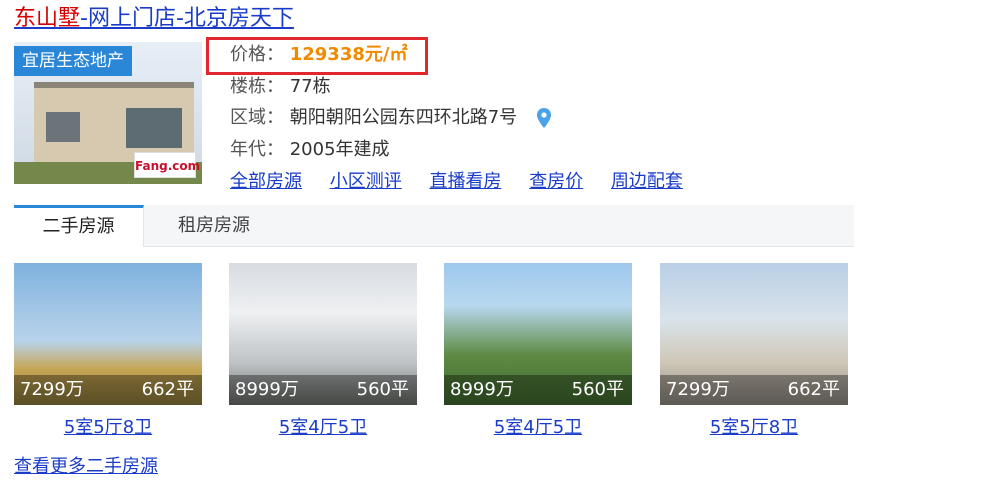  Describe the element at coordinates (79, 226) in the screenshot. I see `tab-second-hand: 二手房源` at that location.